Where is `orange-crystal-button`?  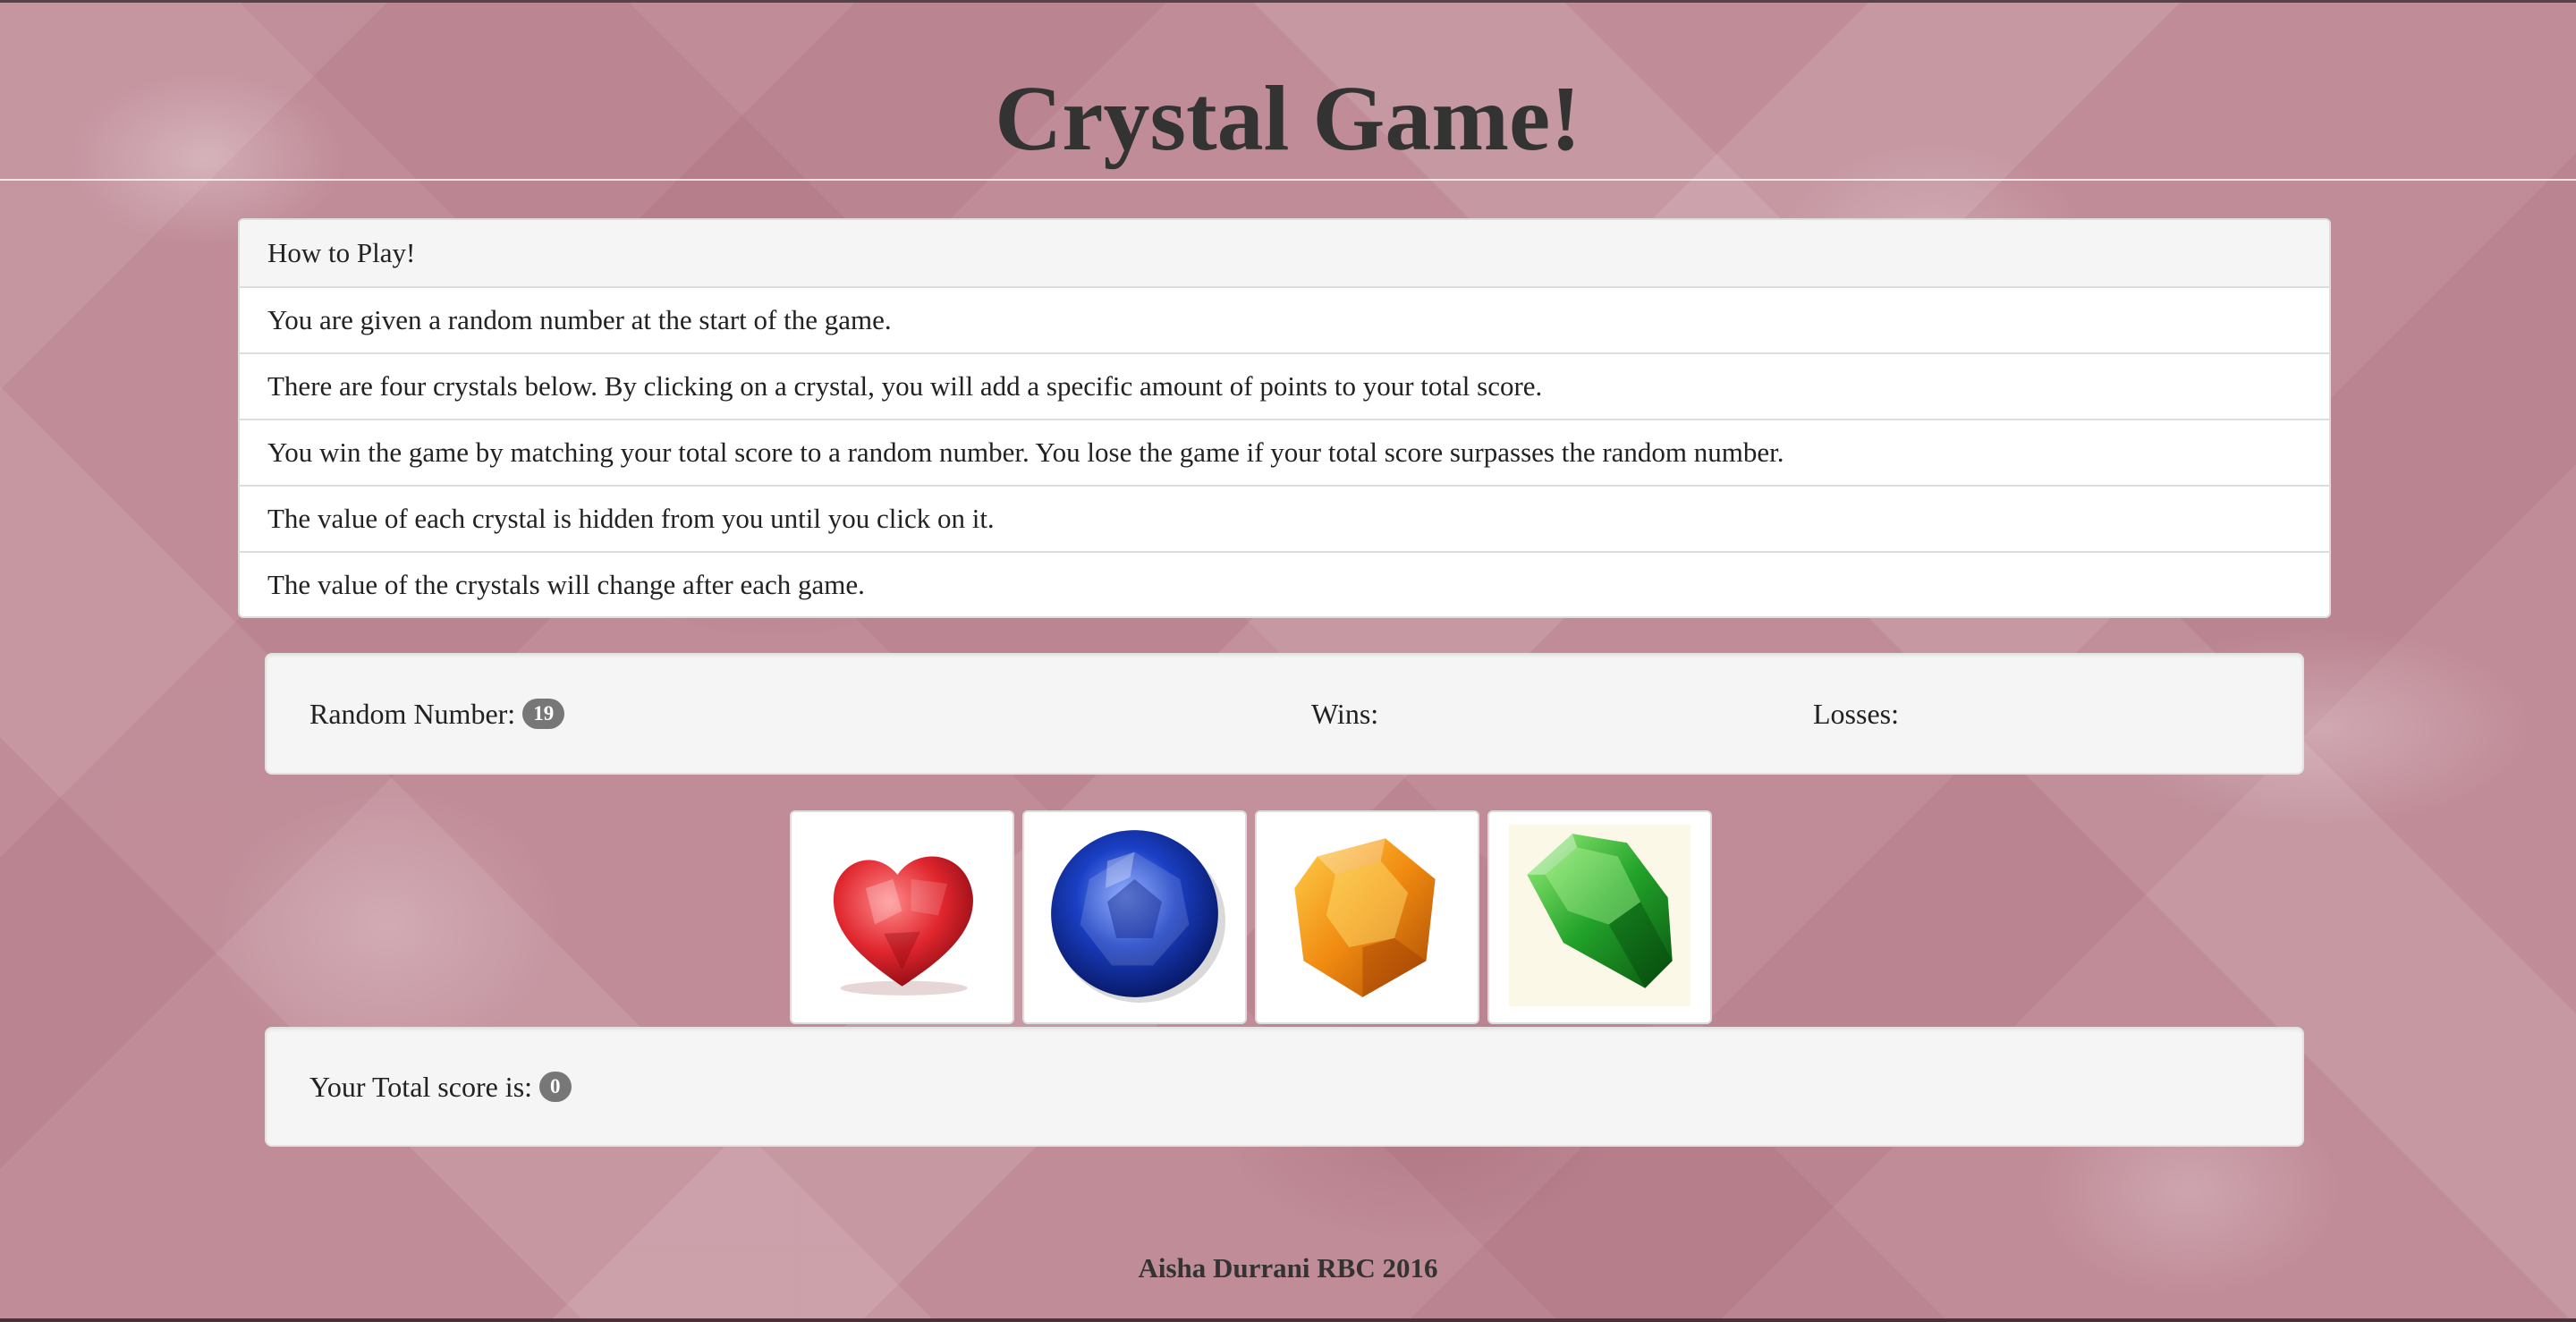 orange-crystal-button is located at coordinates (1367, 917).